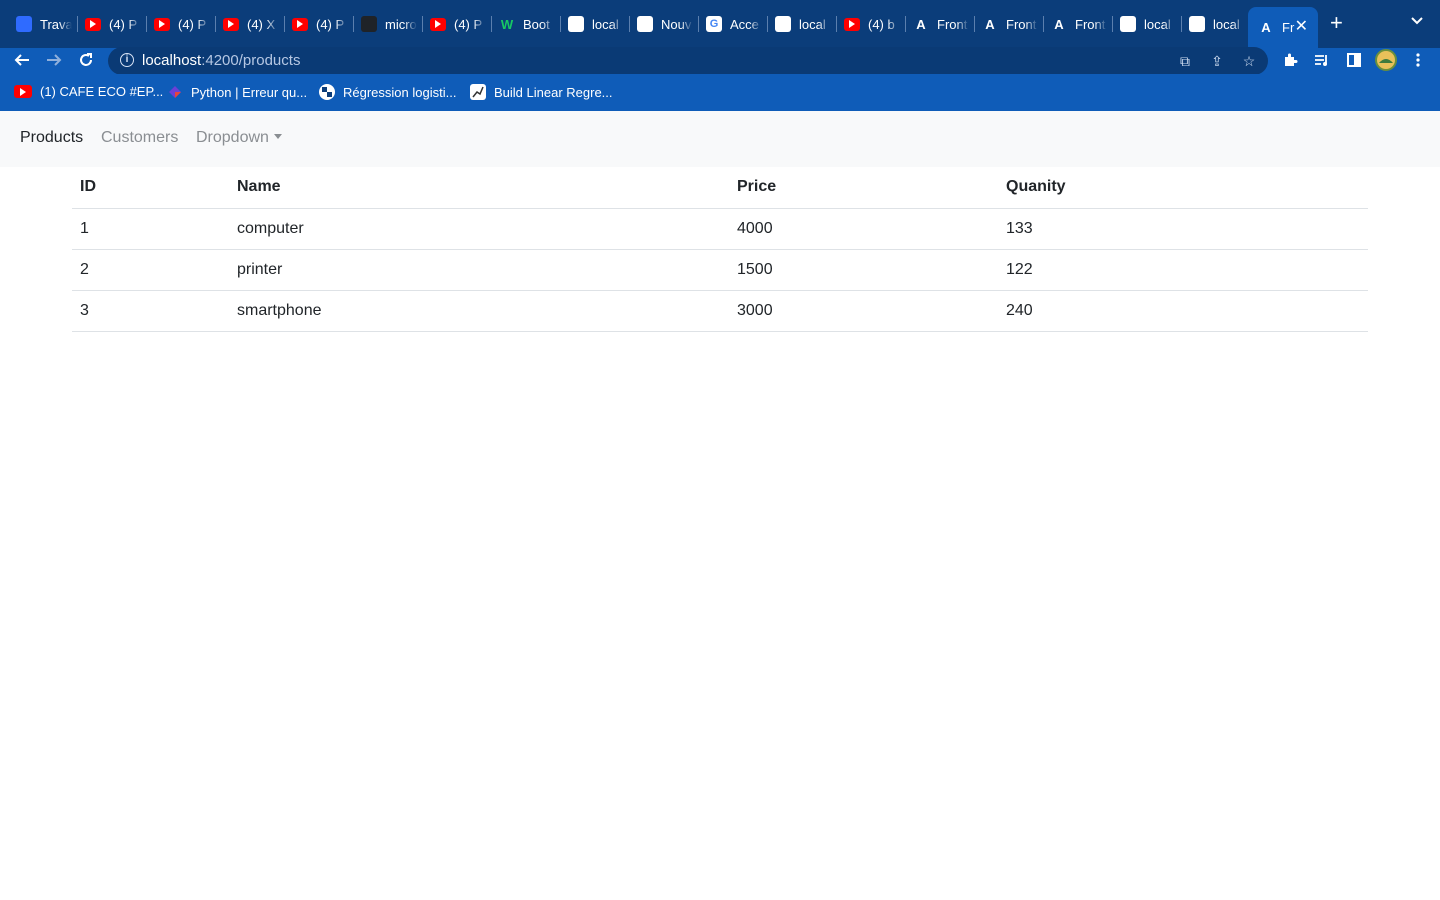  I want to click on nav-dropdown: Dropdown, so click(239, 138).